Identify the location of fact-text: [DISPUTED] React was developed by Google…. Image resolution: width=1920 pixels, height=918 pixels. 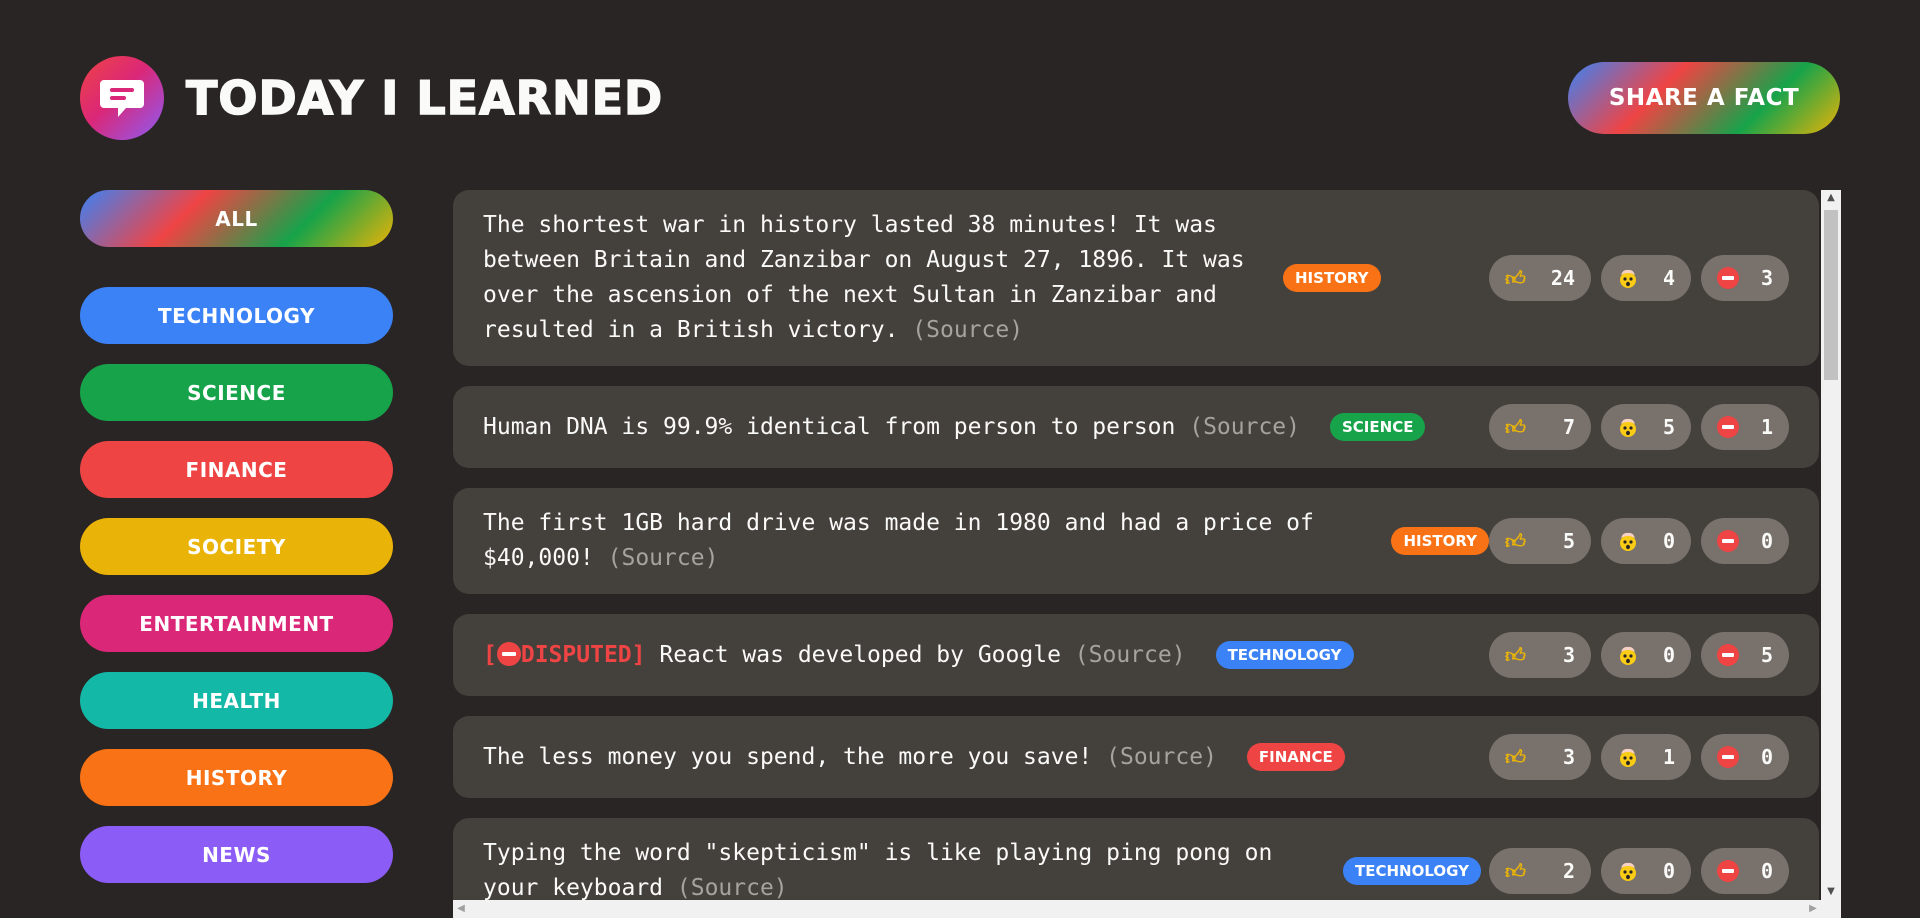
(834, 655).